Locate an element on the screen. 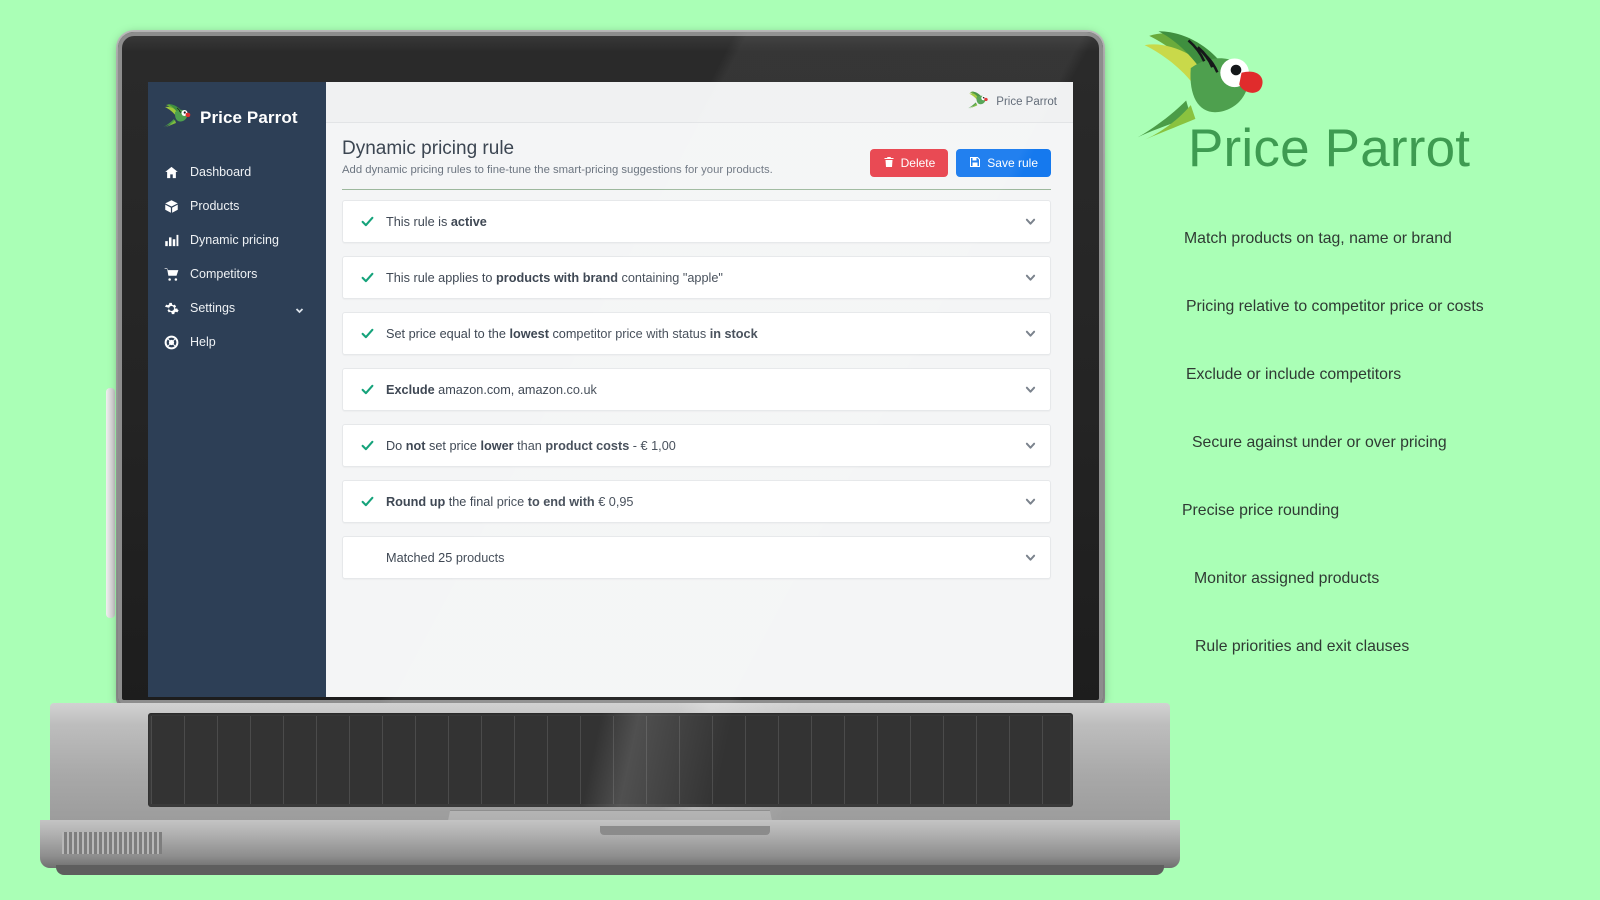 The image size is (1600, 900). sidebar-item-label: Products is located at coordinates (215, 206).